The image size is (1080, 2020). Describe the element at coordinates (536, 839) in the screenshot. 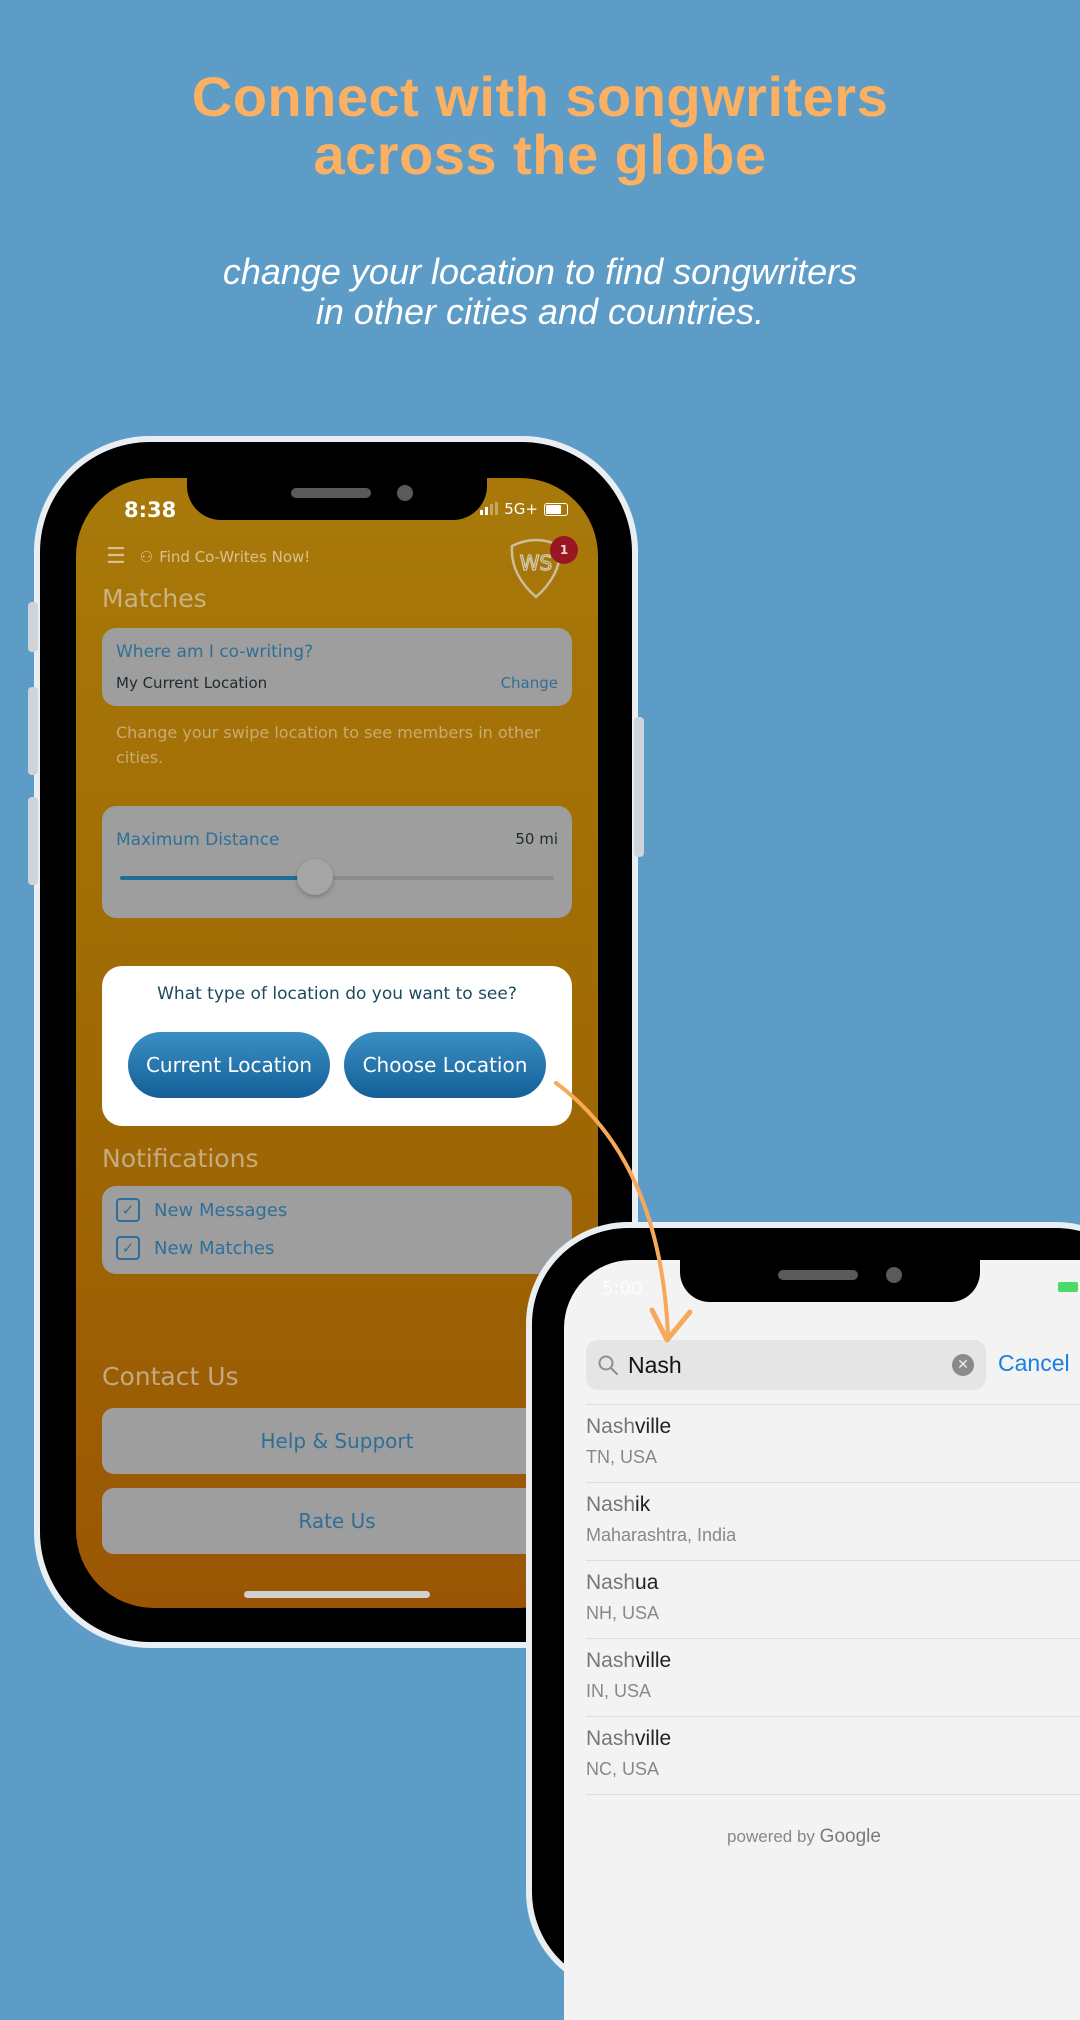

I see `distance-value: 50 mi` at that location.